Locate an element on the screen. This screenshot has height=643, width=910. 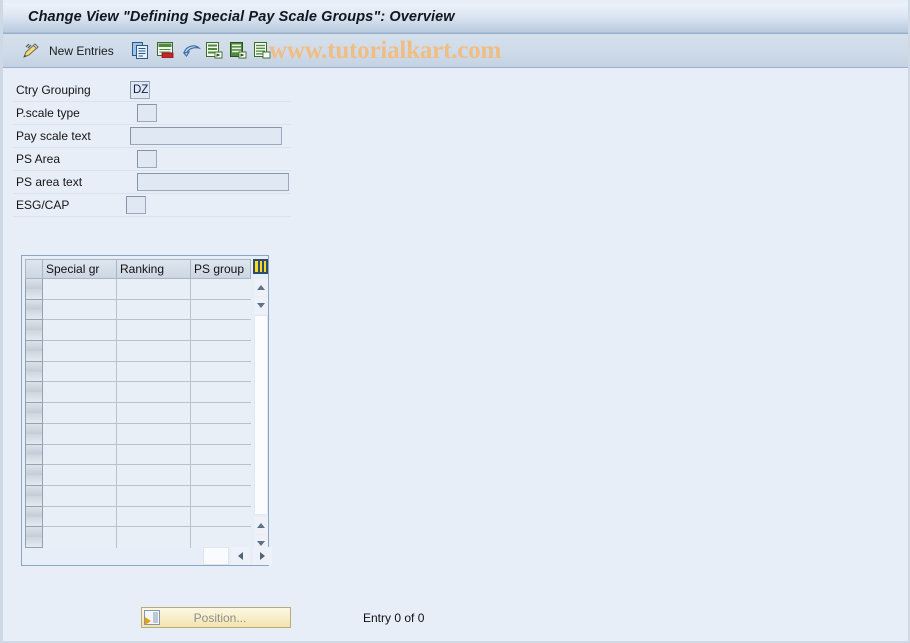
column-header-ps-group: PS group is located at coordinates (221, 269).